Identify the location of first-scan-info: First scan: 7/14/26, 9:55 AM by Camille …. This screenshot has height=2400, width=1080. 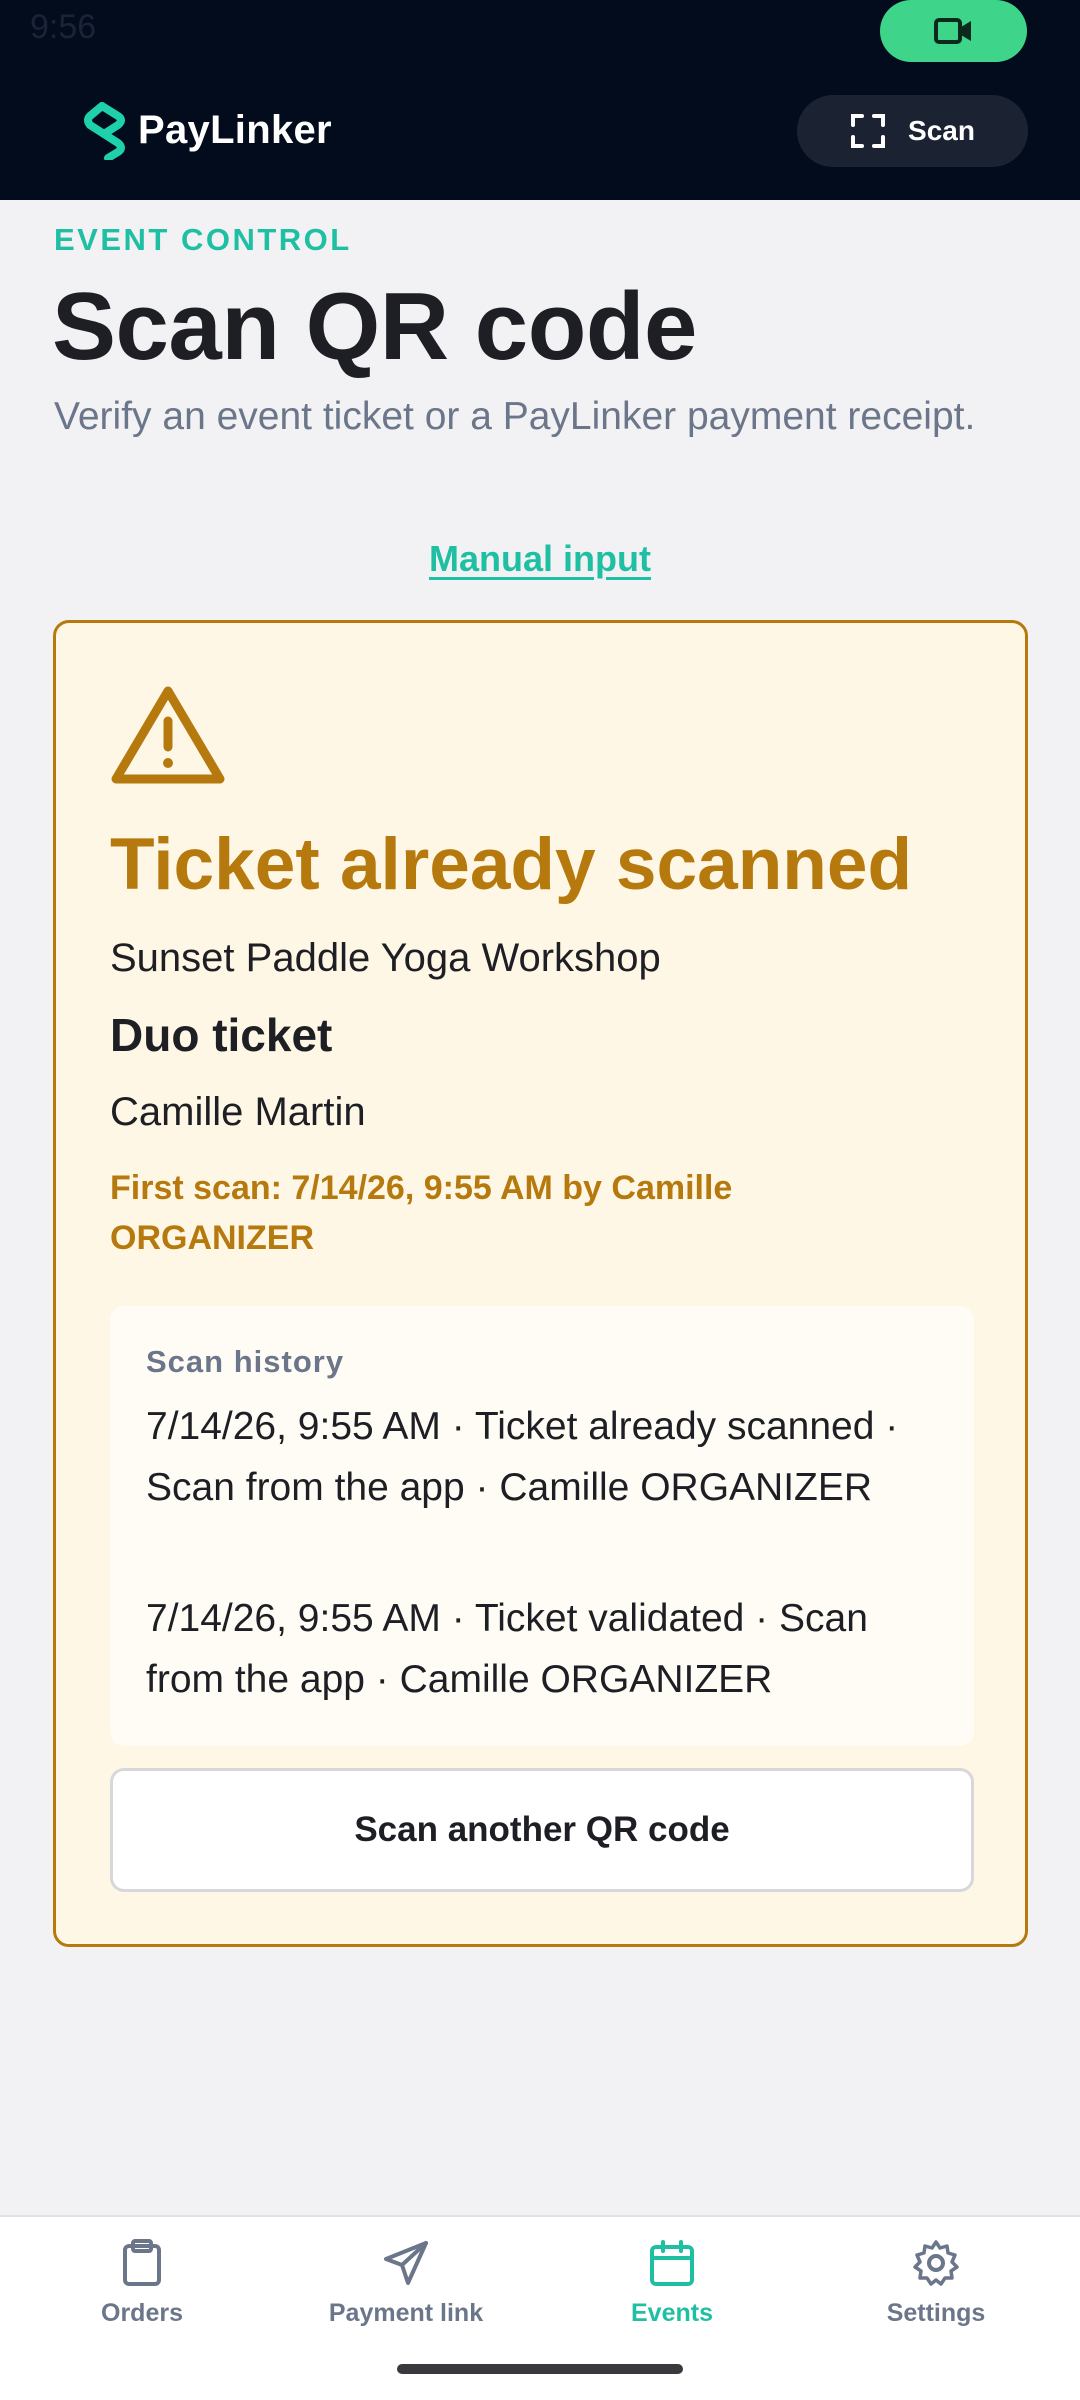
(421, 1213).